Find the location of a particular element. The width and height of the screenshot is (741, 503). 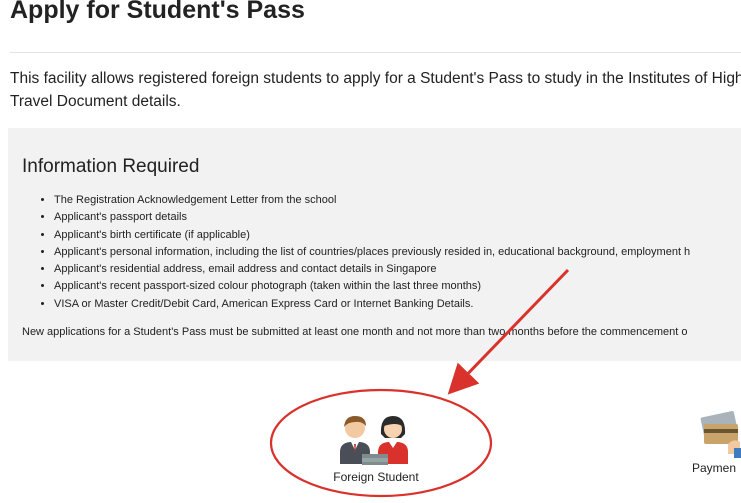

intro-line-2: Travel Document details. is located at coordinates (95, 101).